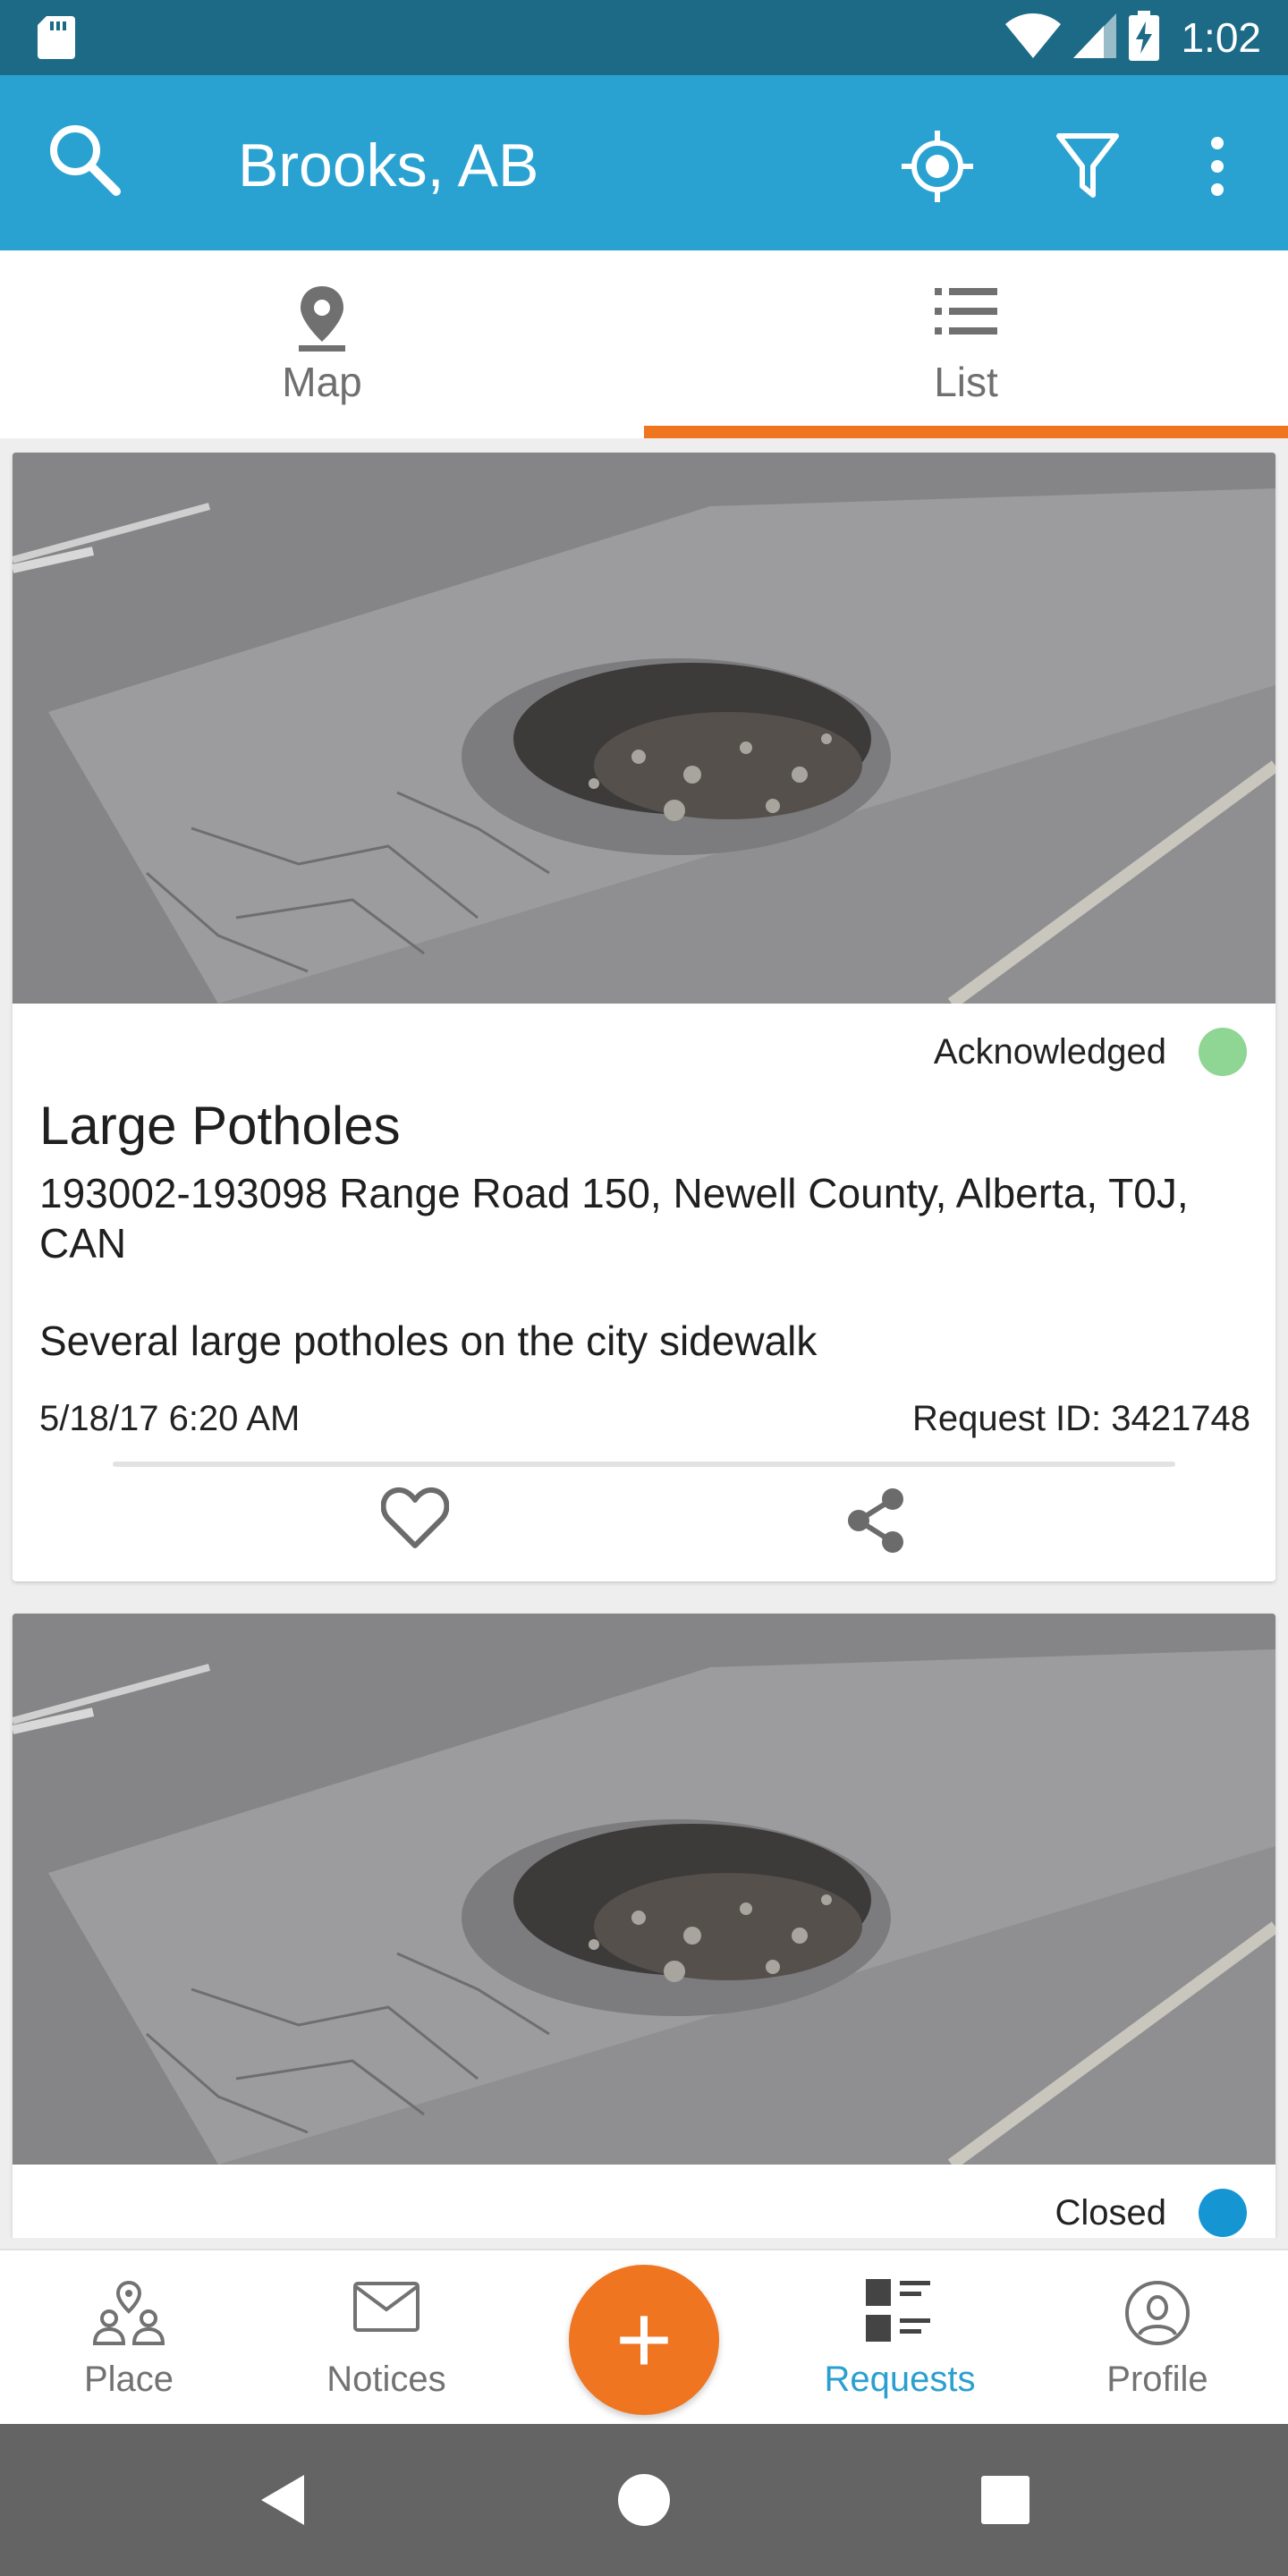 The width and height of the screenshot is (1288, 2576). What do you see at coordinates (1157, 2379) in the screenshot?
I see `nav-profile-label: Profile` at bounding box center [1157, 2379].